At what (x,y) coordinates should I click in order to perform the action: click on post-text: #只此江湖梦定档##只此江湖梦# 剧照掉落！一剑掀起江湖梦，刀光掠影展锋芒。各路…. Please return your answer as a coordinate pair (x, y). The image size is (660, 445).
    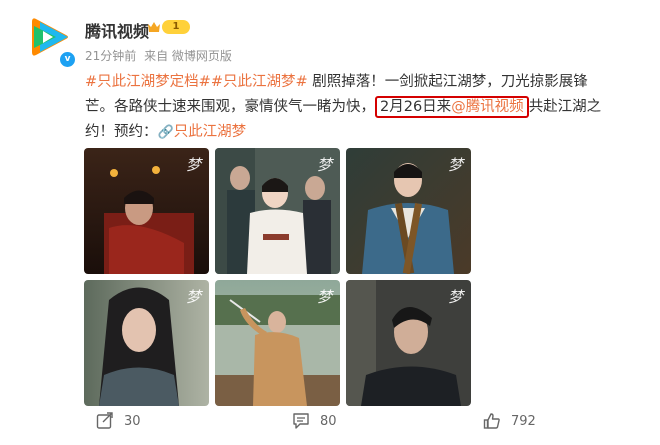
    Looking at the image, I should click on (350, 107).